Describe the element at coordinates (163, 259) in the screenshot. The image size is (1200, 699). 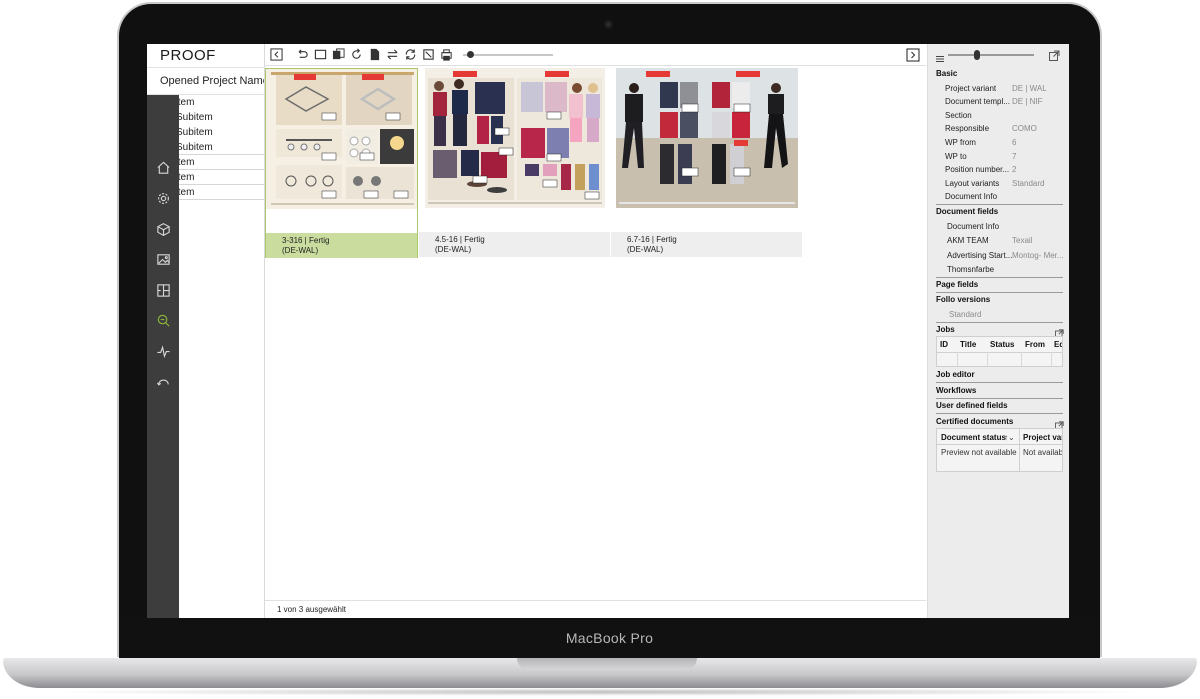
I see `image-icon` at that location.